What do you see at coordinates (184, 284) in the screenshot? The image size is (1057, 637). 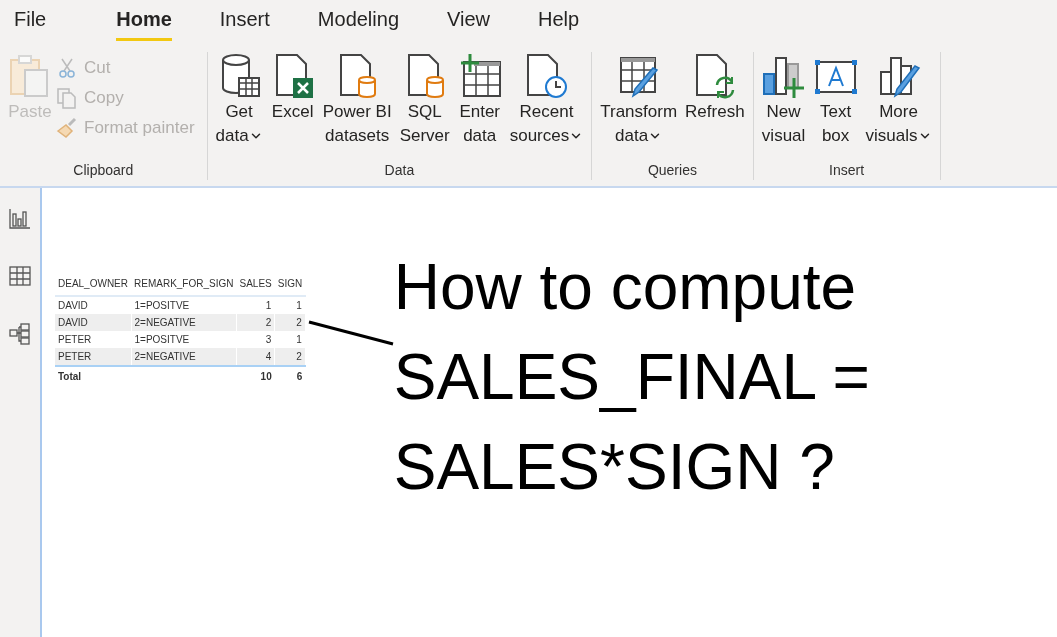 I see `column-header: REMARK_FOR_SIGN` at bounding box center [184, 284].